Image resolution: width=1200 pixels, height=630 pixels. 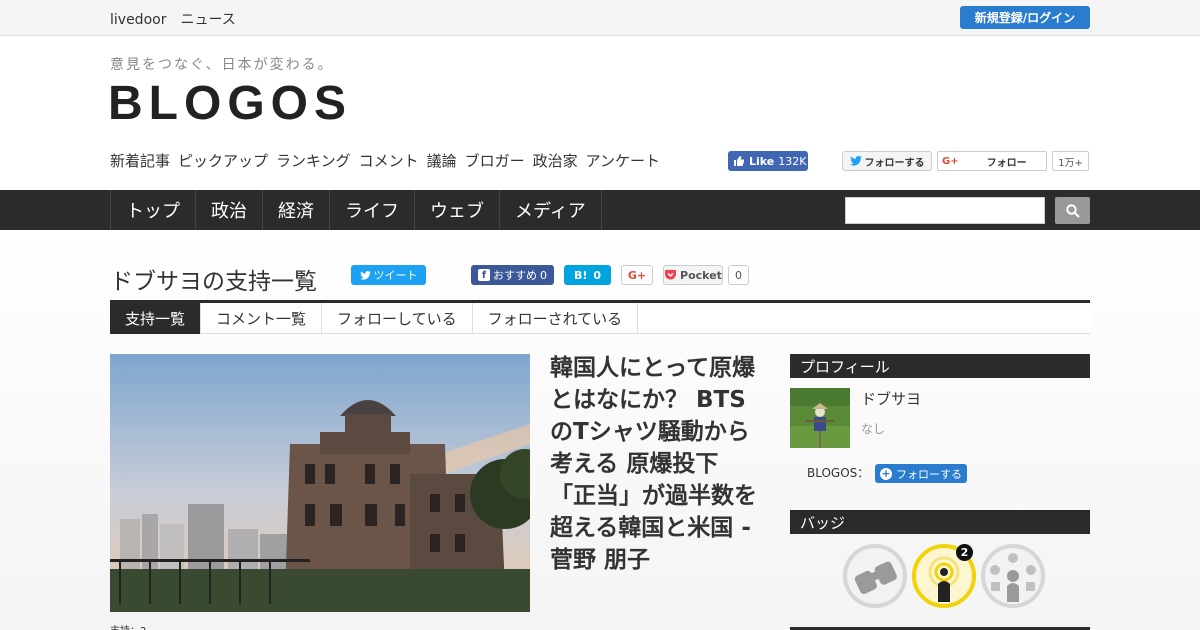 I want to click on category-web: ウェブ, so click(x=457, y=210).